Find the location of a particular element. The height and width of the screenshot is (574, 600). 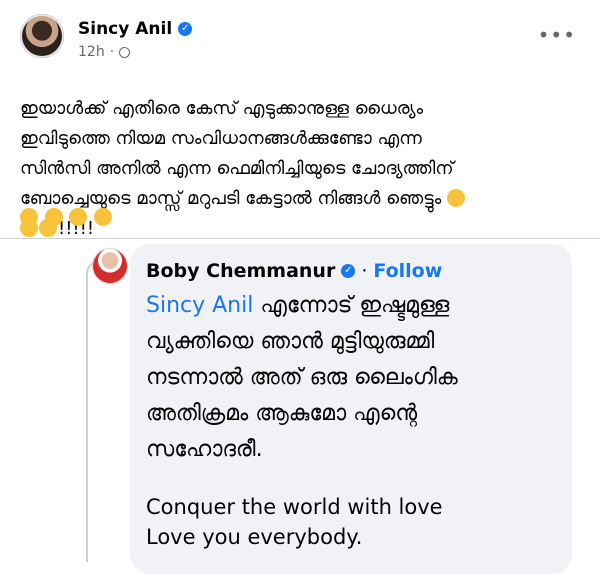

embed-line: അതിക്രമം ആകുമോ എന്റെ is located at coordinates (282, 413).